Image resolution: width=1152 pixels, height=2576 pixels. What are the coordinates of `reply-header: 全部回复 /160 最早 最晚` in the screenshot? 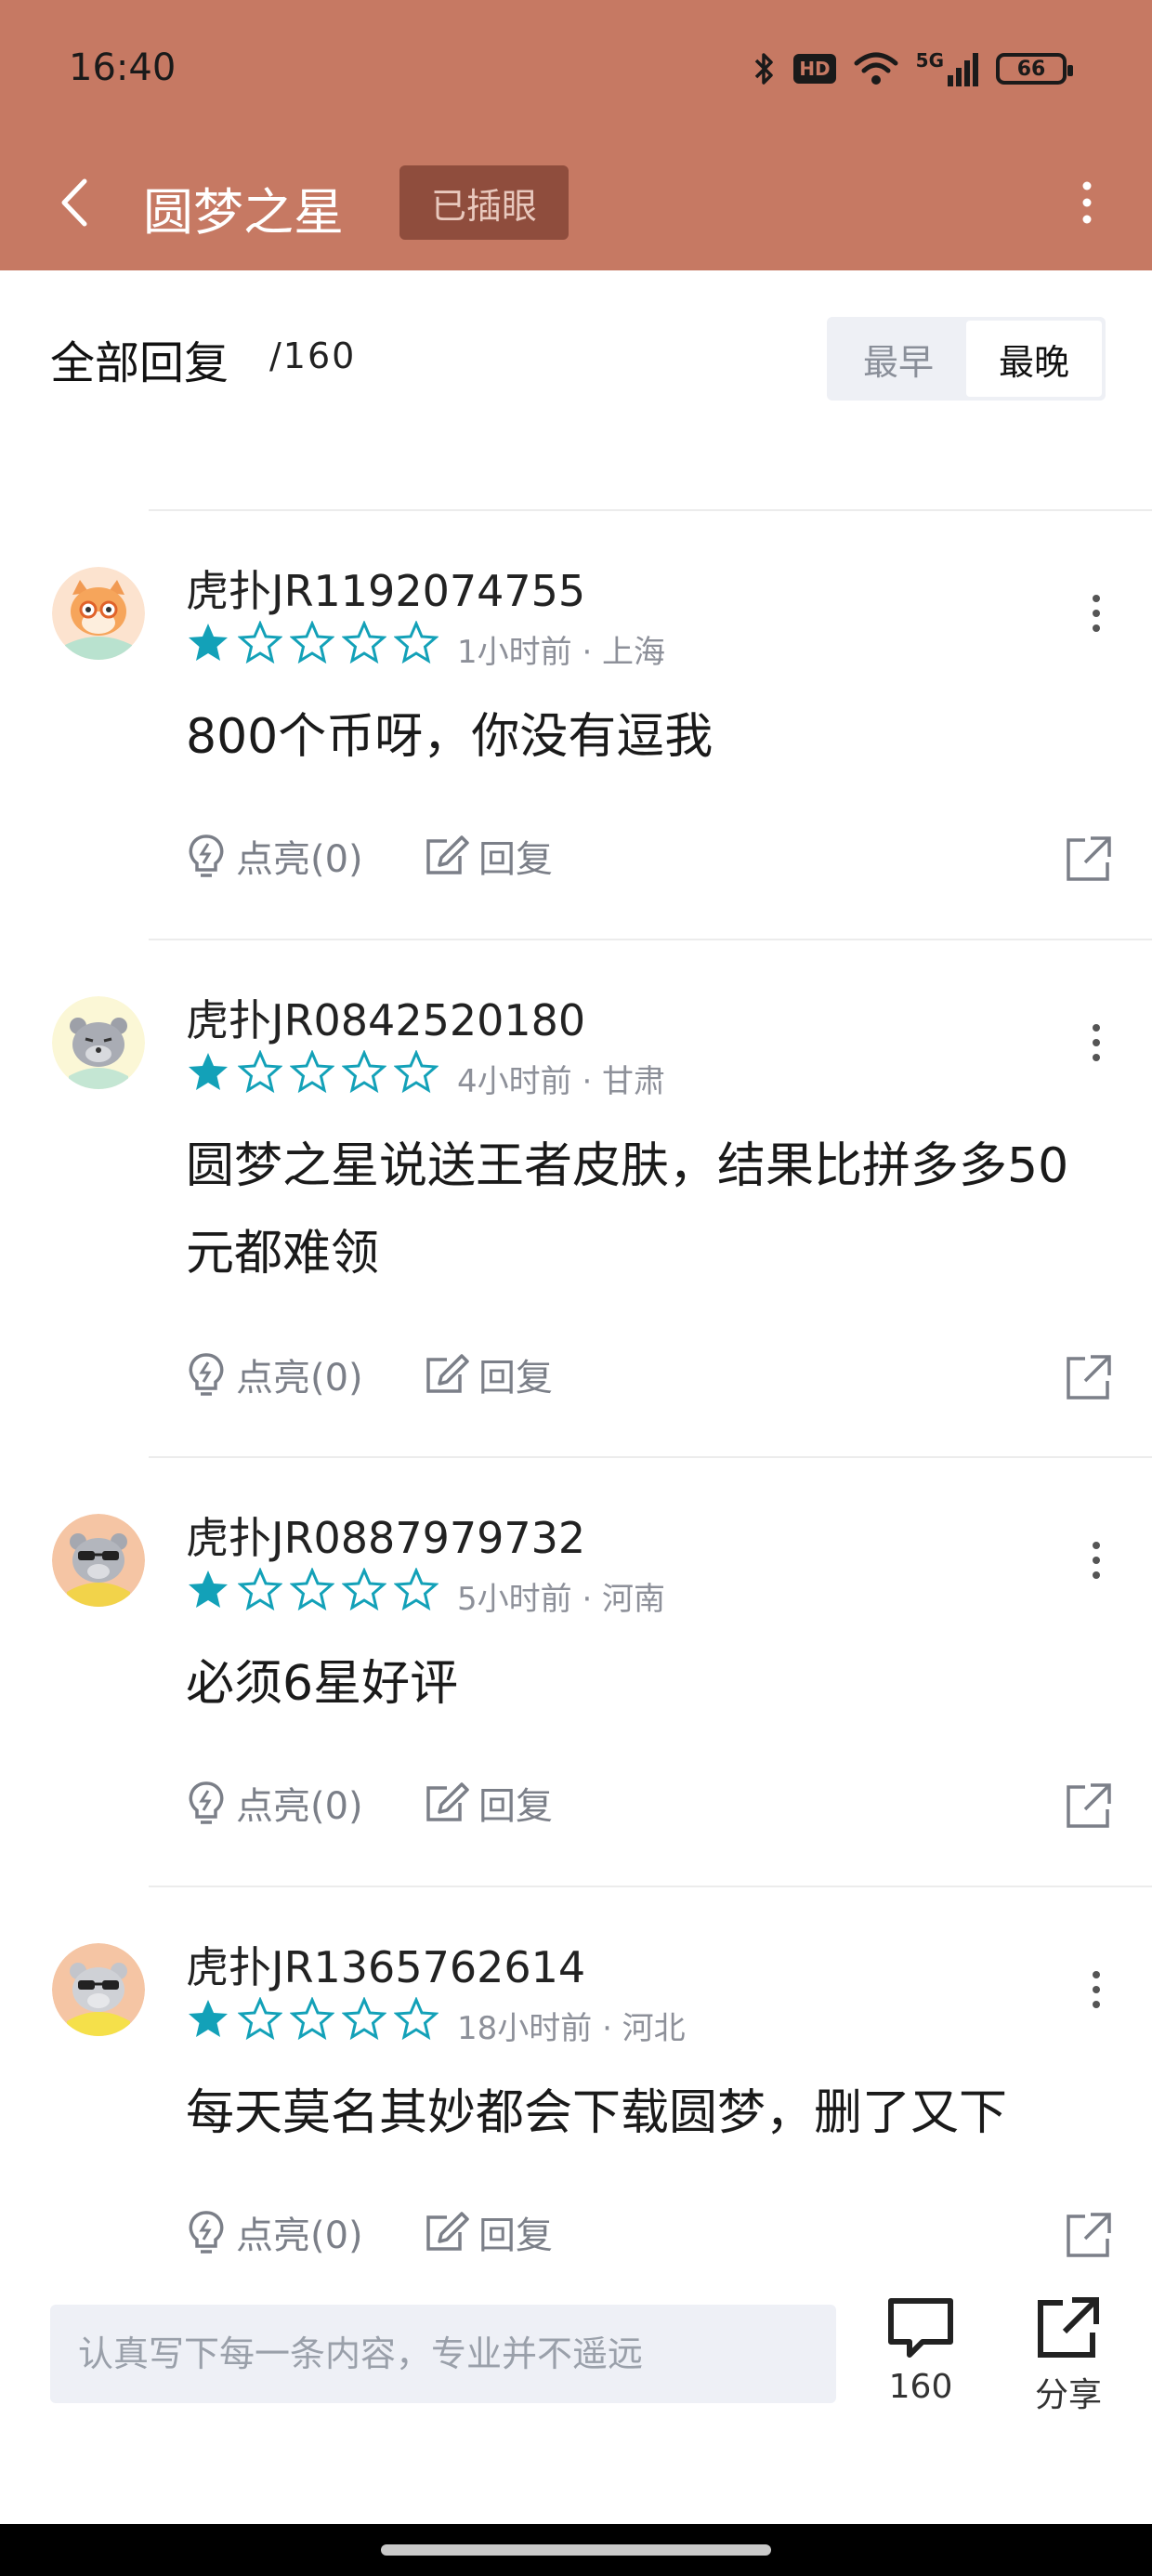 It's located at (576, 340).